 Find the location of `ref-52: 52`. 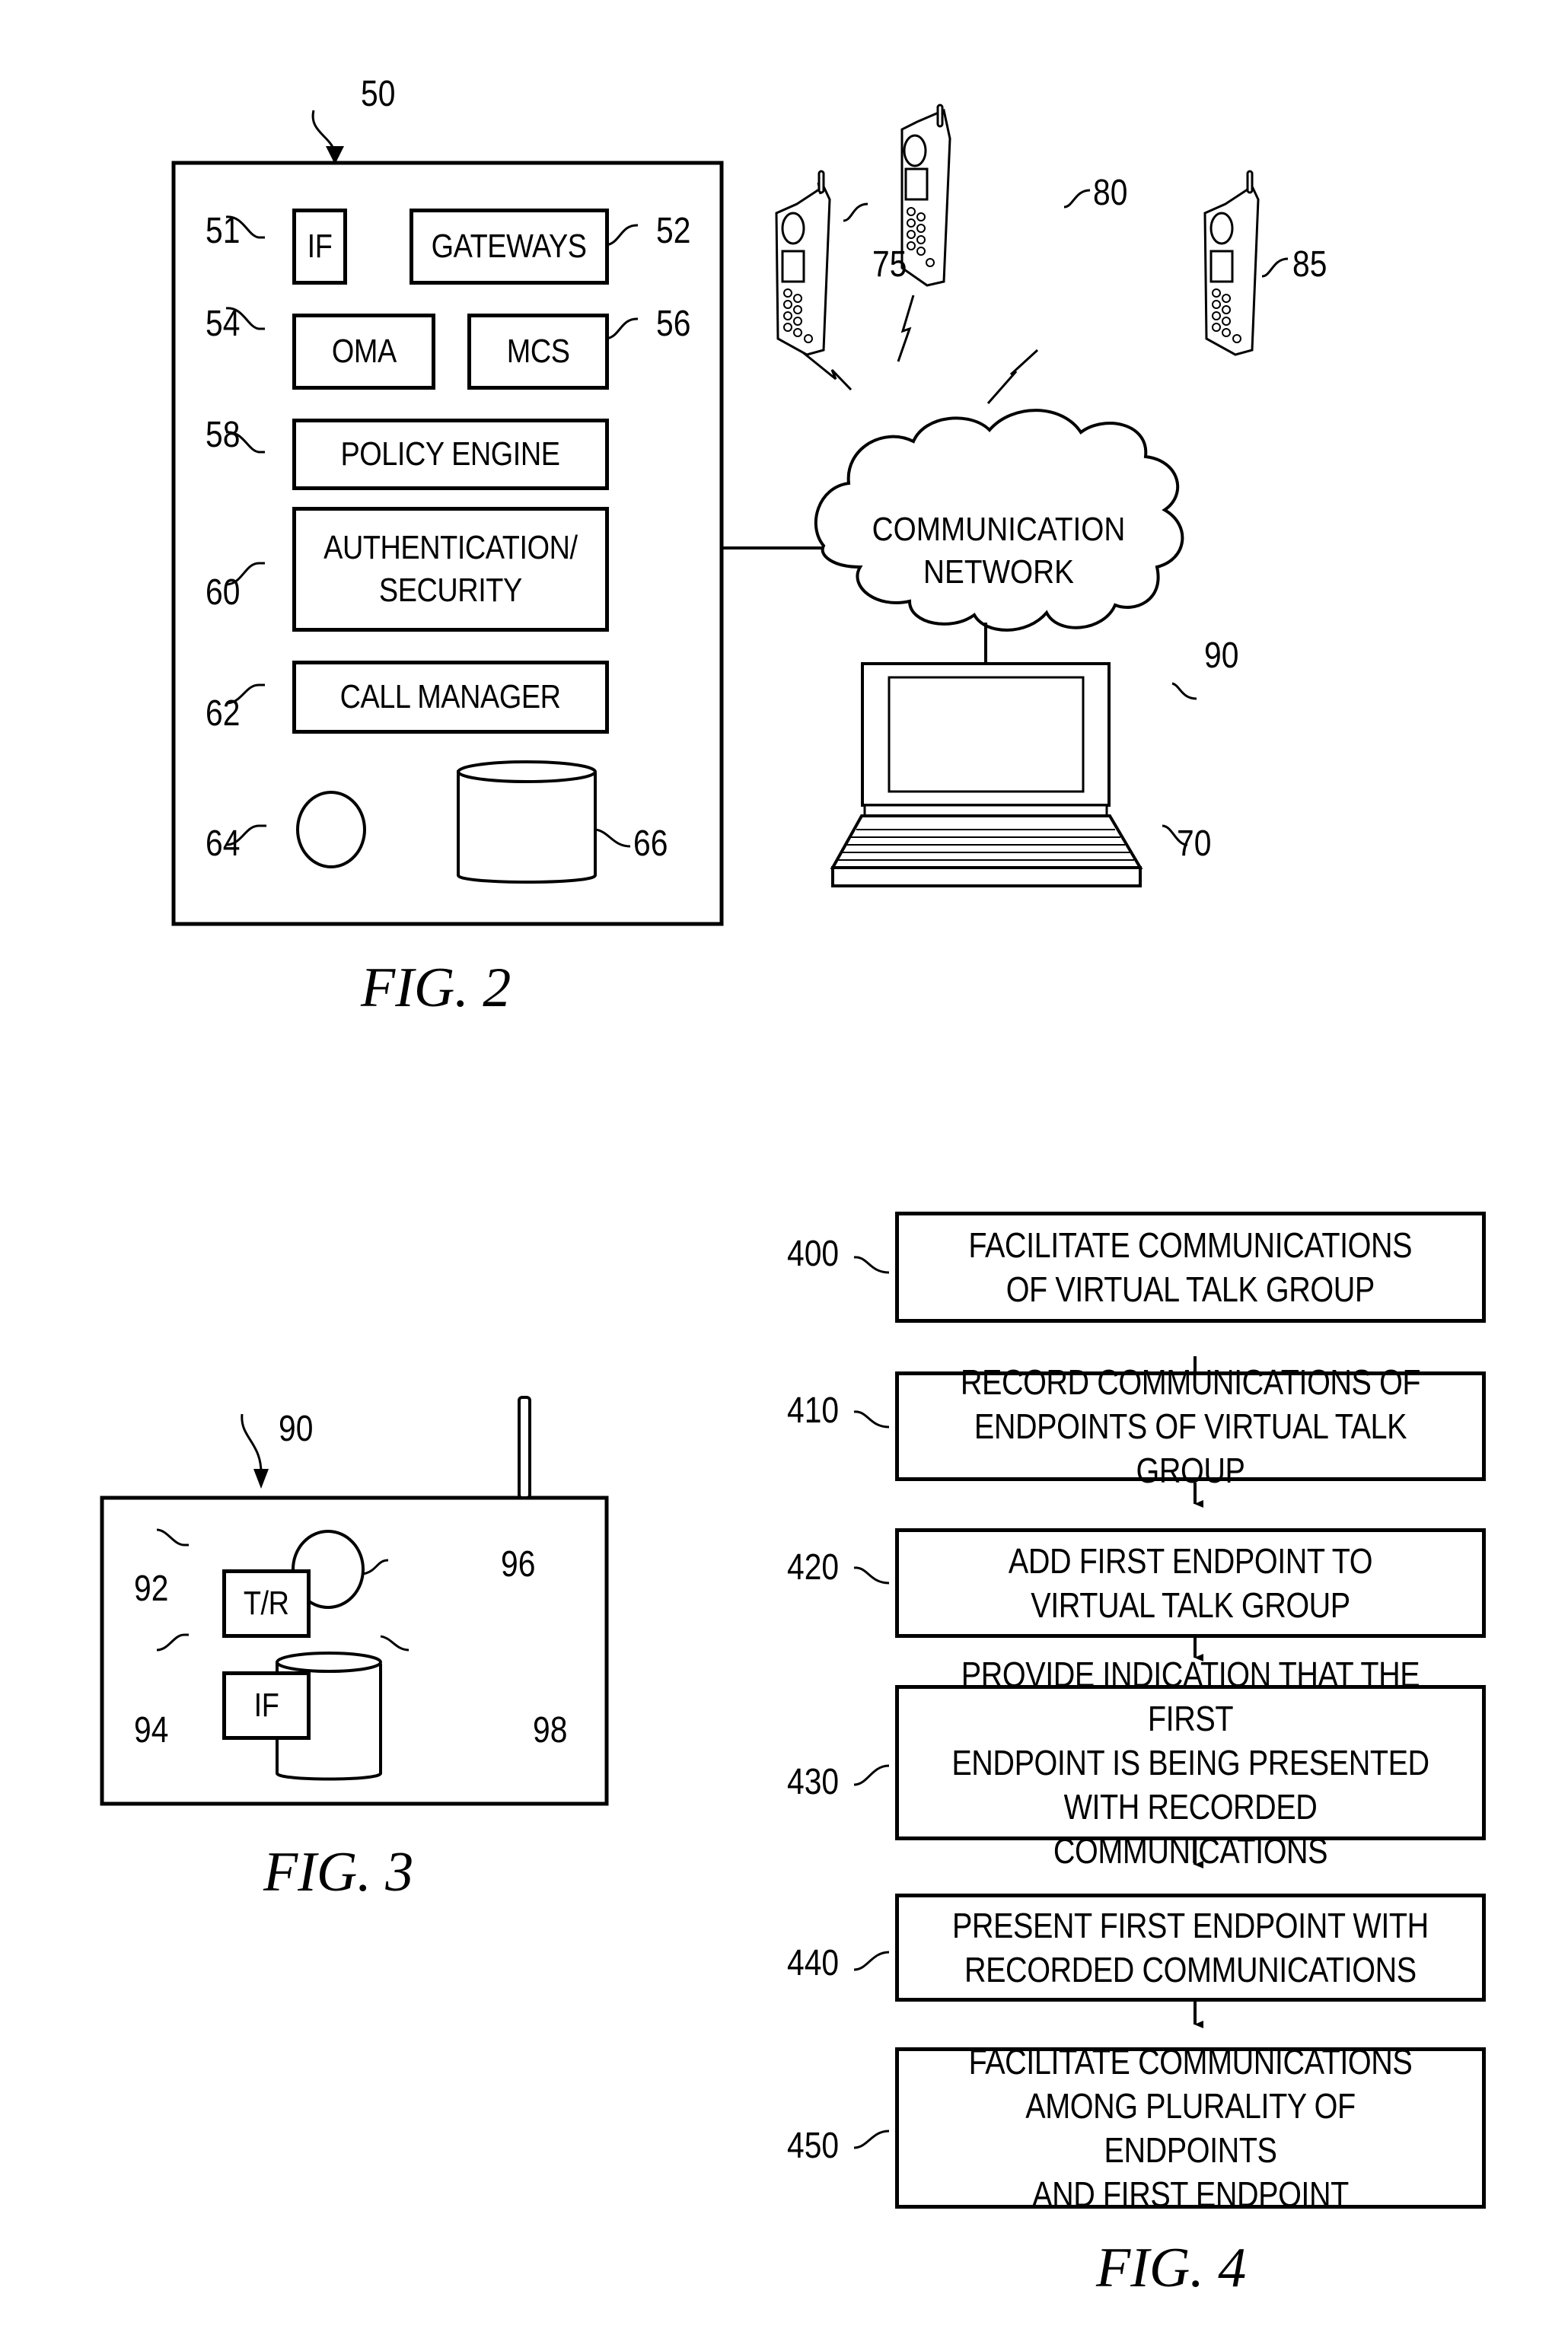

ref-52: 52 is located at coordinates (673, 231).